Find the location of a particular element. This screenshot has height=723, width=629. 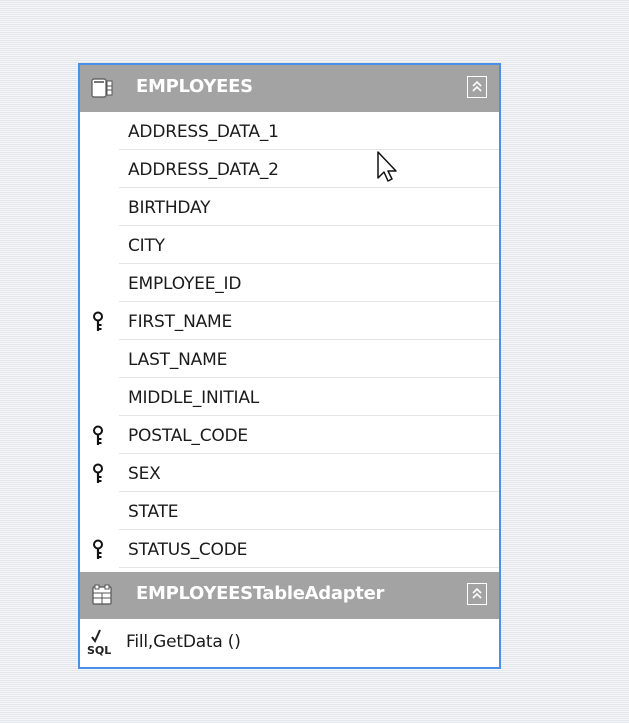

column-row: LAST_NAME is located at coordinates (289, 359).